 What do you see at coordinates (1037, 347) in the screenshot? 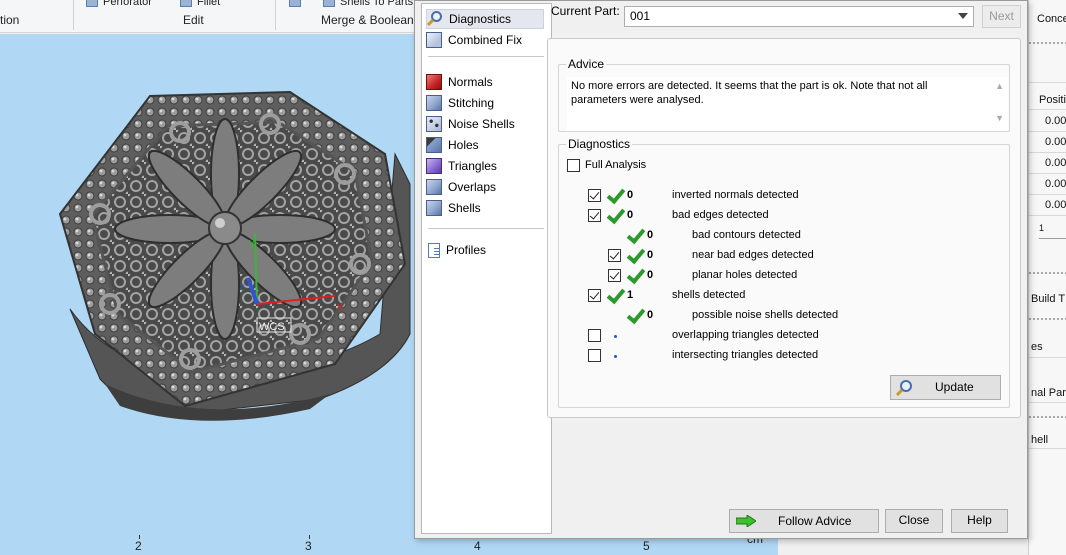
I see `side-panel-item: es` at bounding box center [1037, 347].